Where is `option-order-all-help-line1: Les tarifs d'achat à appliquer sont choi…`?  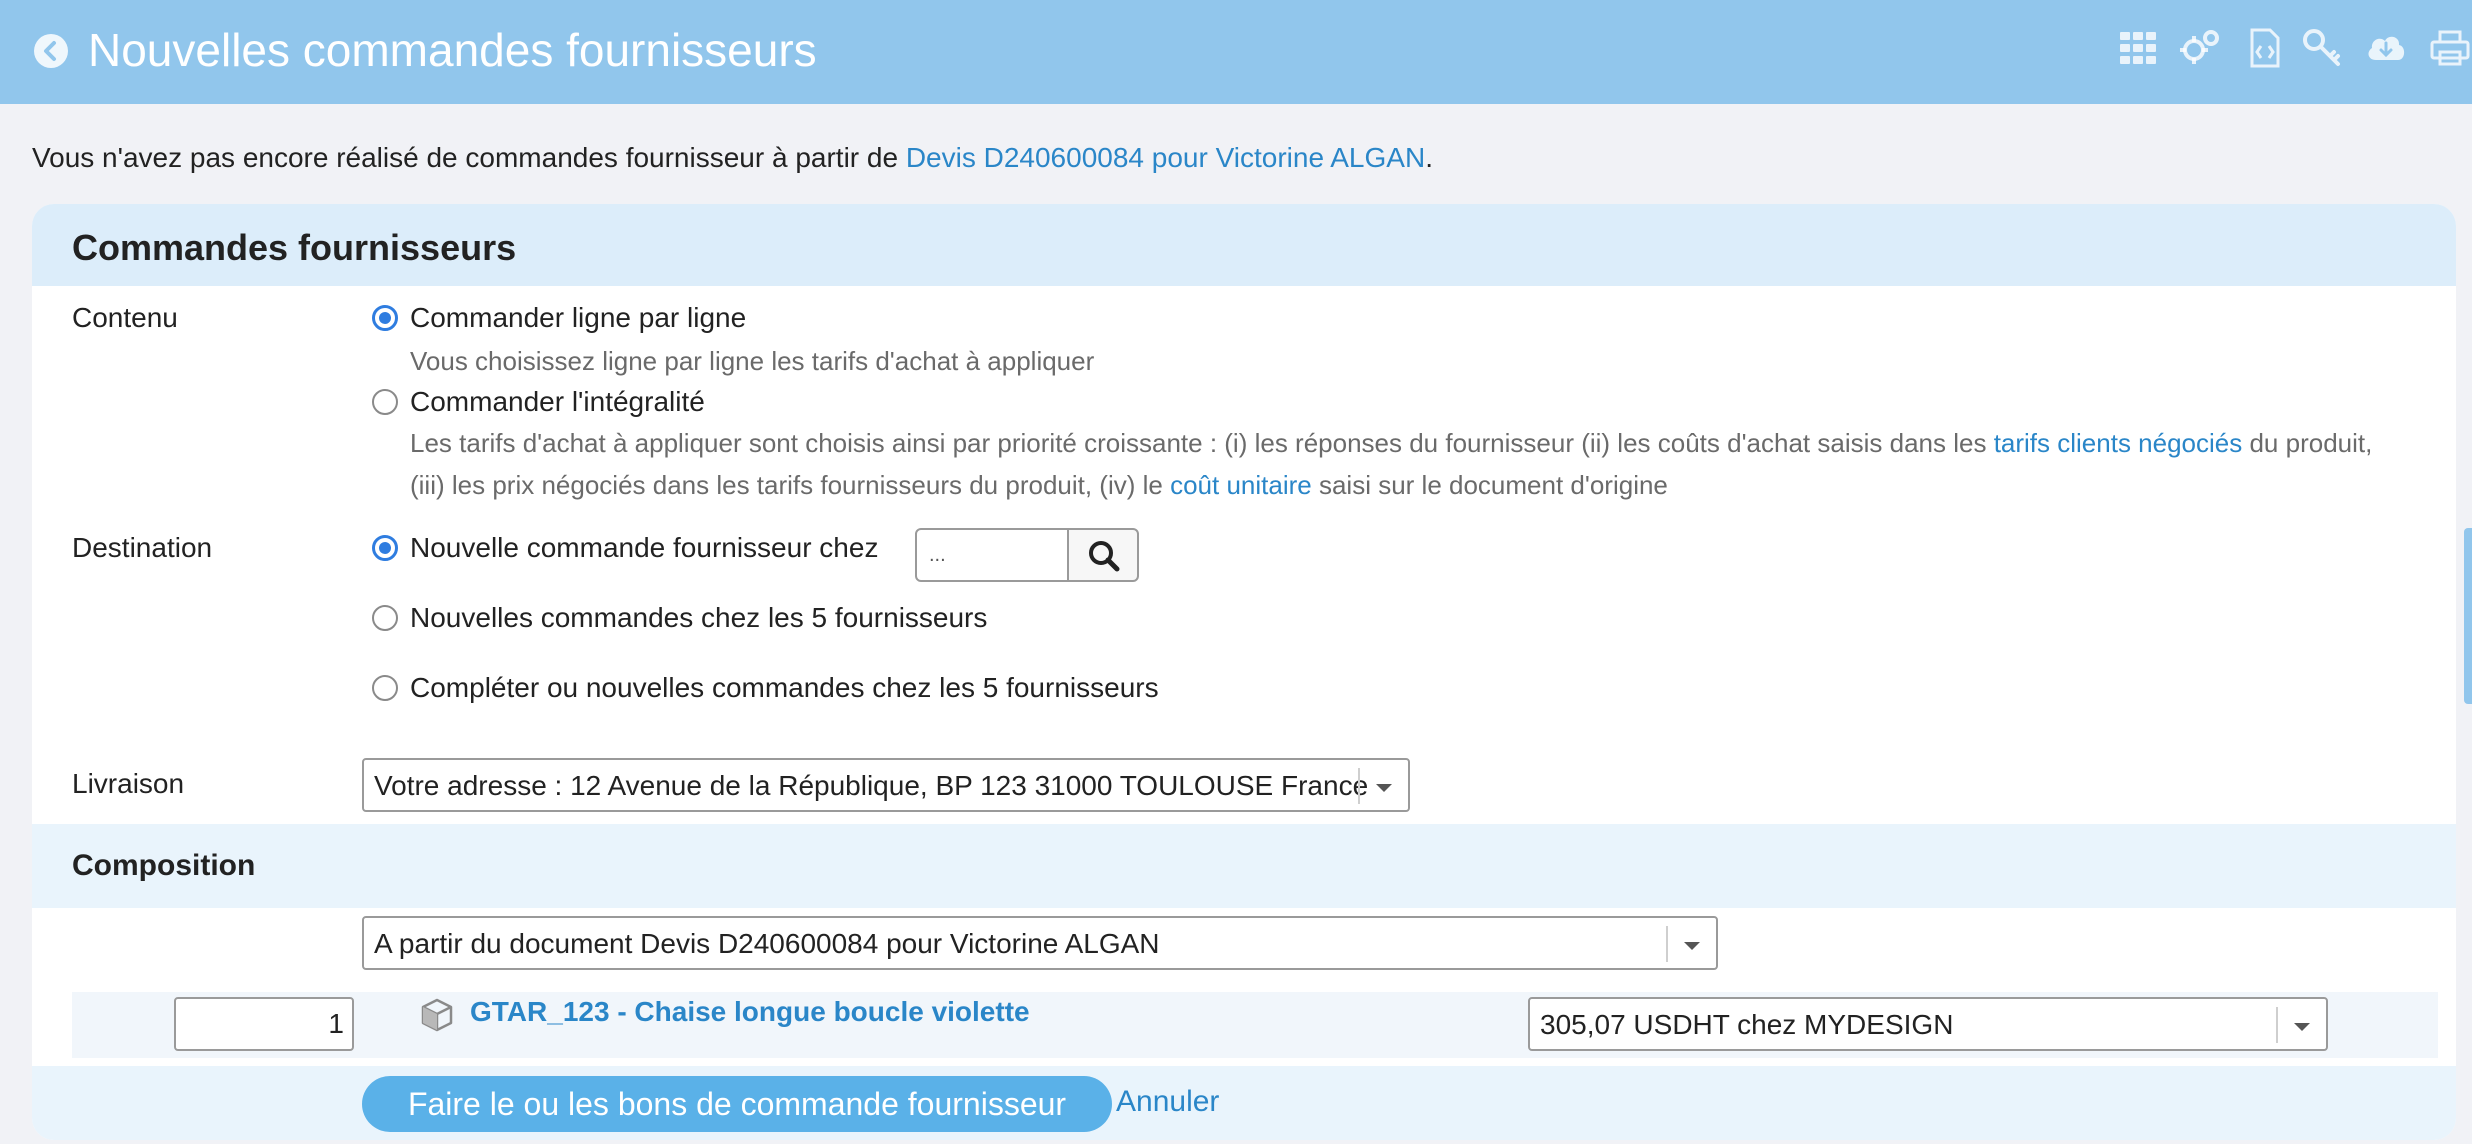
option-order-all-help-line1: Les tarifs d'achat à appliquer sont choi… is located at coordinates (1391, 443).